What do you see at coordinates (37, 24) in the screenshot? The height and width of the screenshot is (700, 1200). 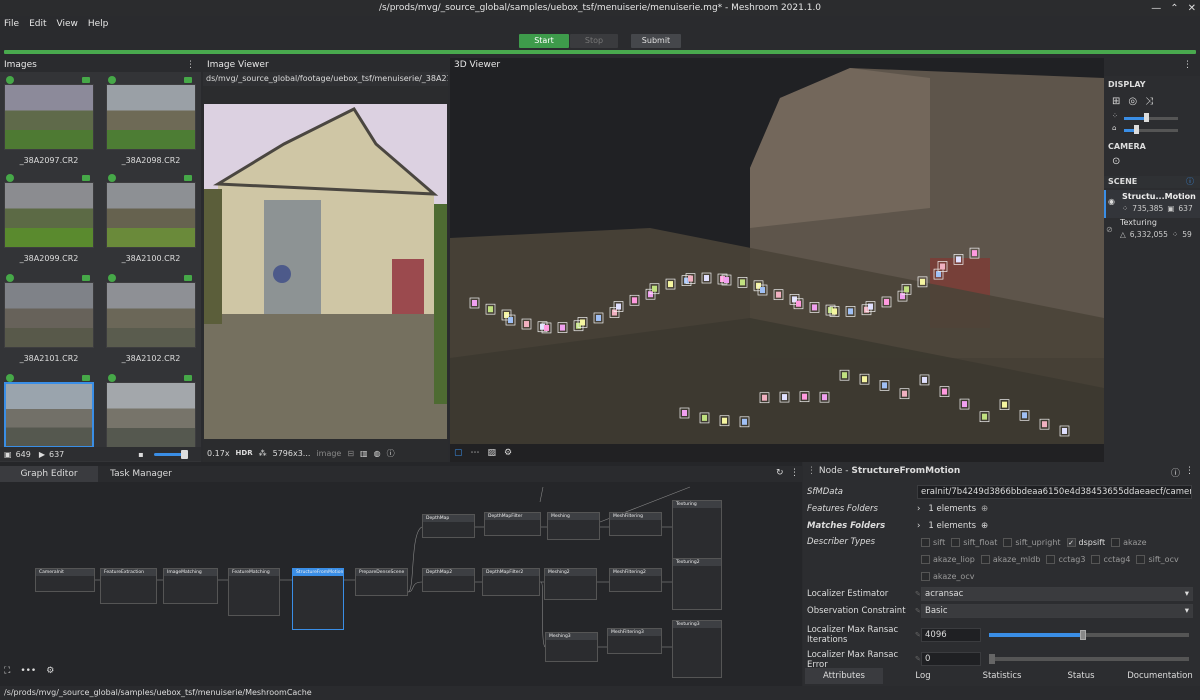 I see `menu-edit: Edit` at bounding box center [37, 24].